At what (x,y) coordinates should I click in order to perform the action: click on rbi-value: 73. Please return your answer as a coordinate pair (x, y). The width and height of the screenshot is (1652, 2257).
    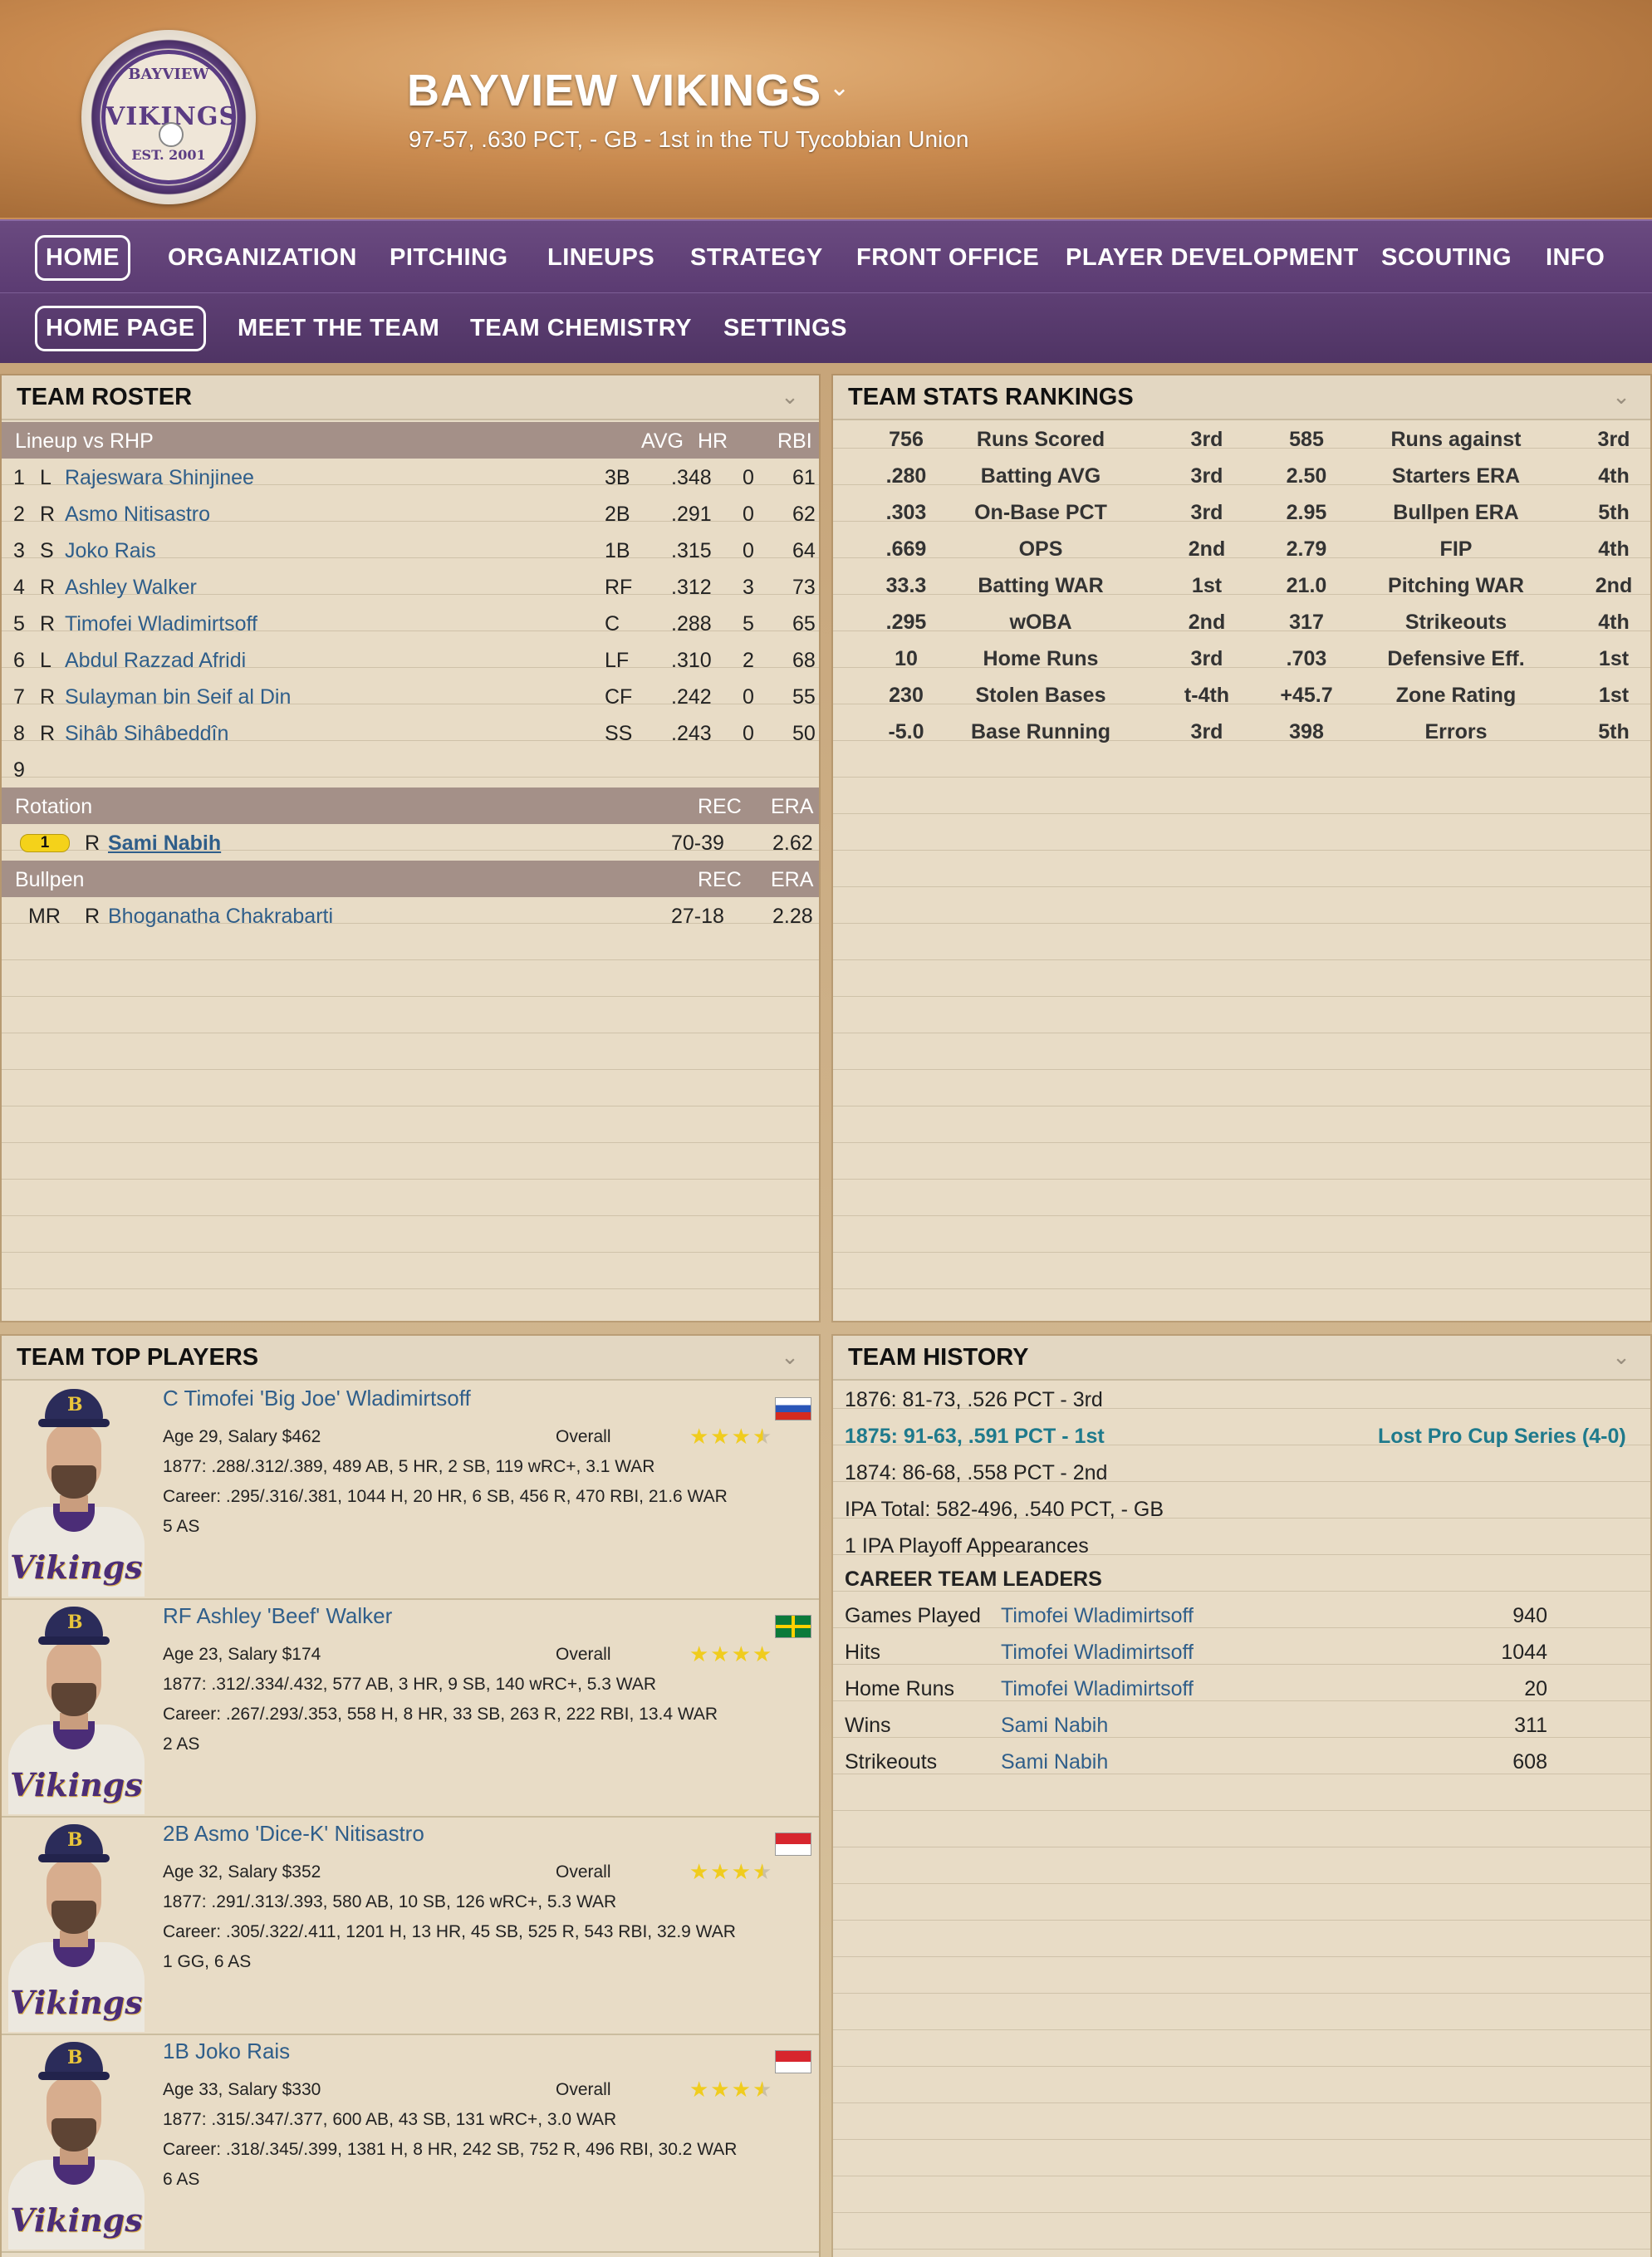
    Looking at the image, I should click on (804, 587).